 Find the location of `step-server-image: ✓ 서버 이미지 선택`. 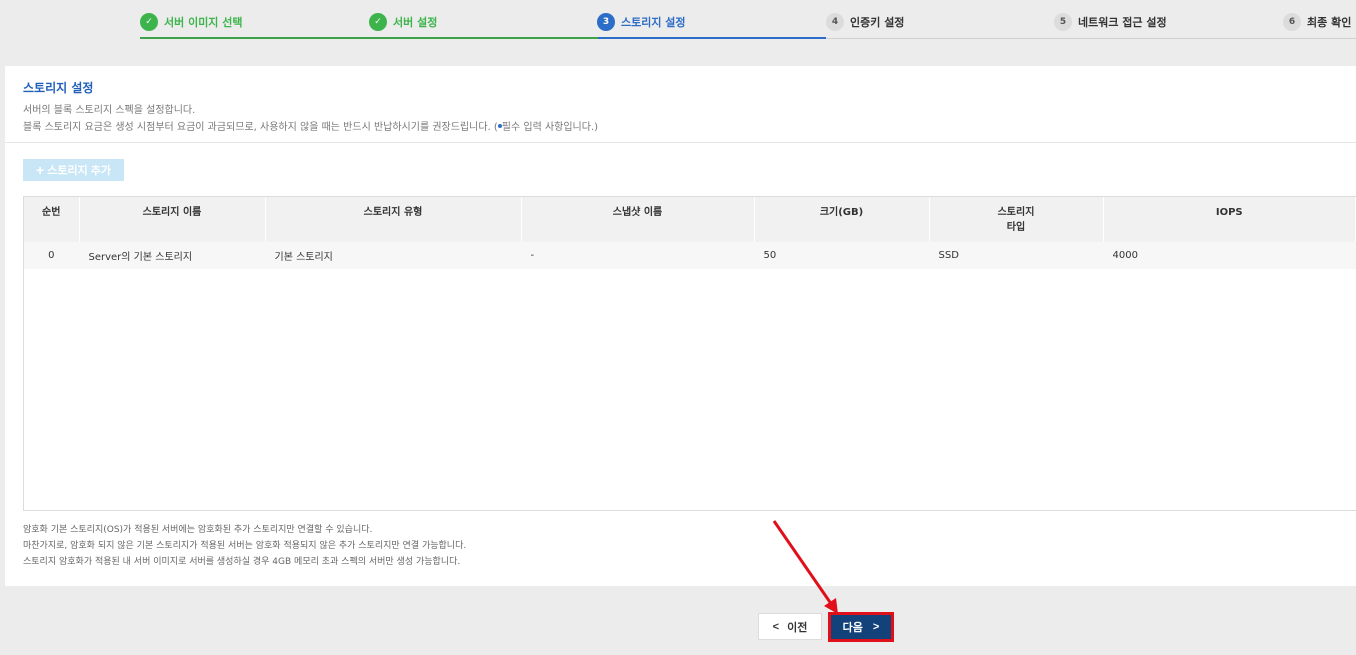

step-server-image: ✓ 서버 이미지 선택 is located at coordinates (191, 22).